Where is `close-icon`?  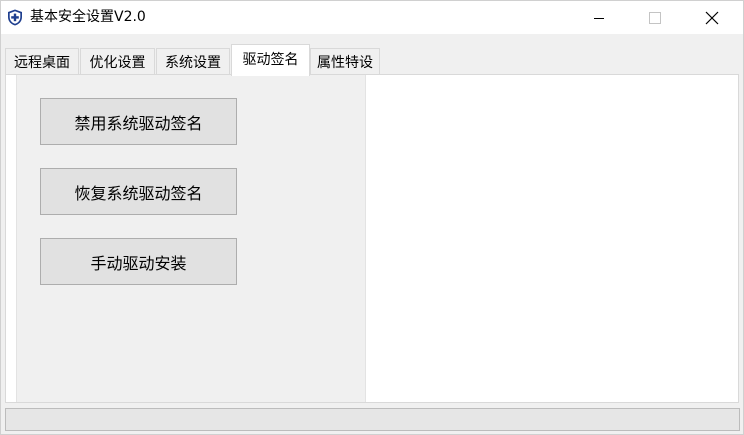
close-icon is located at coordinates (712, 18).